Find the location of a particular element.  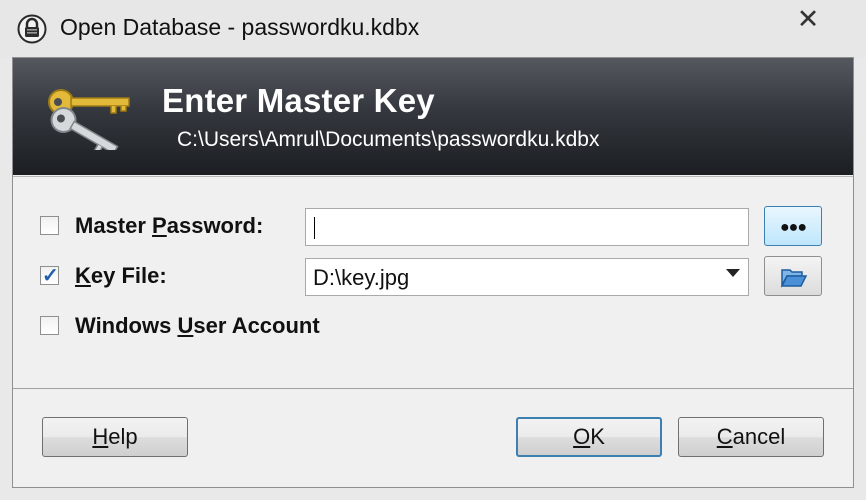

key-file-value: D:\key.jpg is located at coordinates (361, 277).